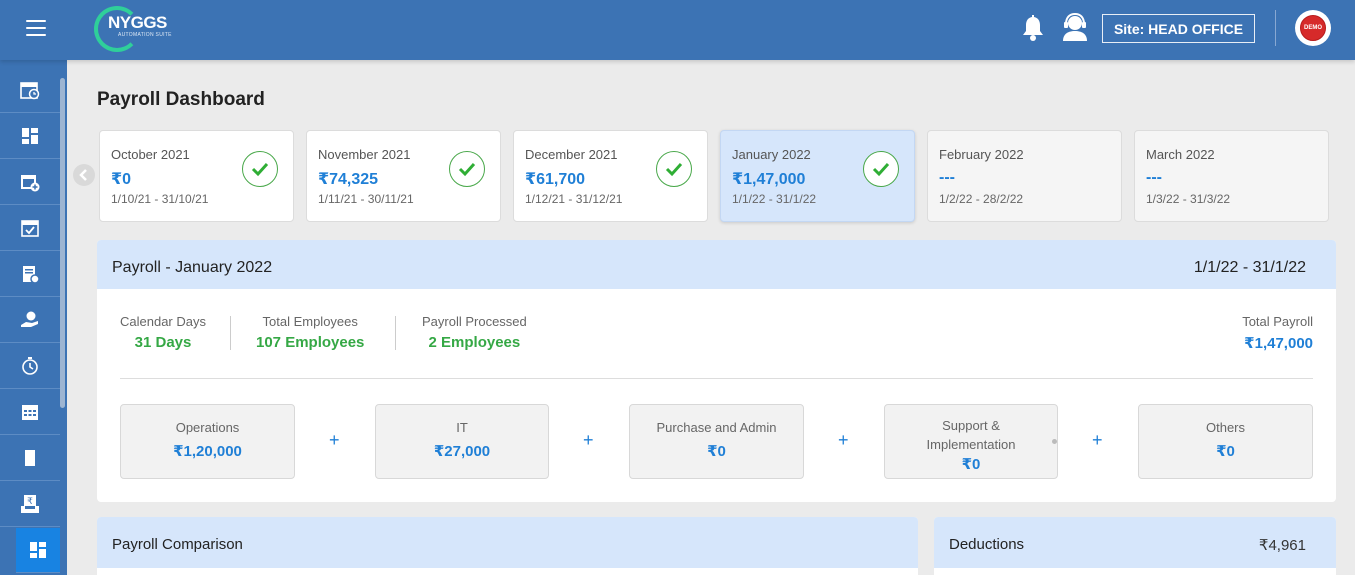  I want to click on month-card-february-2022: February 2022 --- 1/2/22 - 28/2/22, so click(1024, 176).